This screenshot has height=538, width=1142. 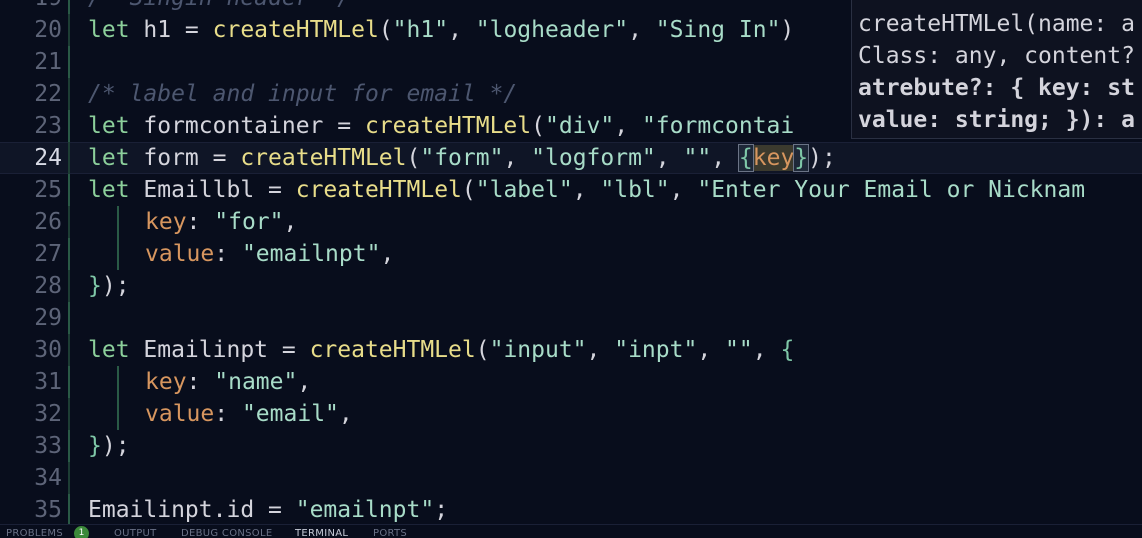 What do you see at coordinates (718, 126) in the screenshot?
I see `code-token: "formcontai` at bounding box center [718, 126].